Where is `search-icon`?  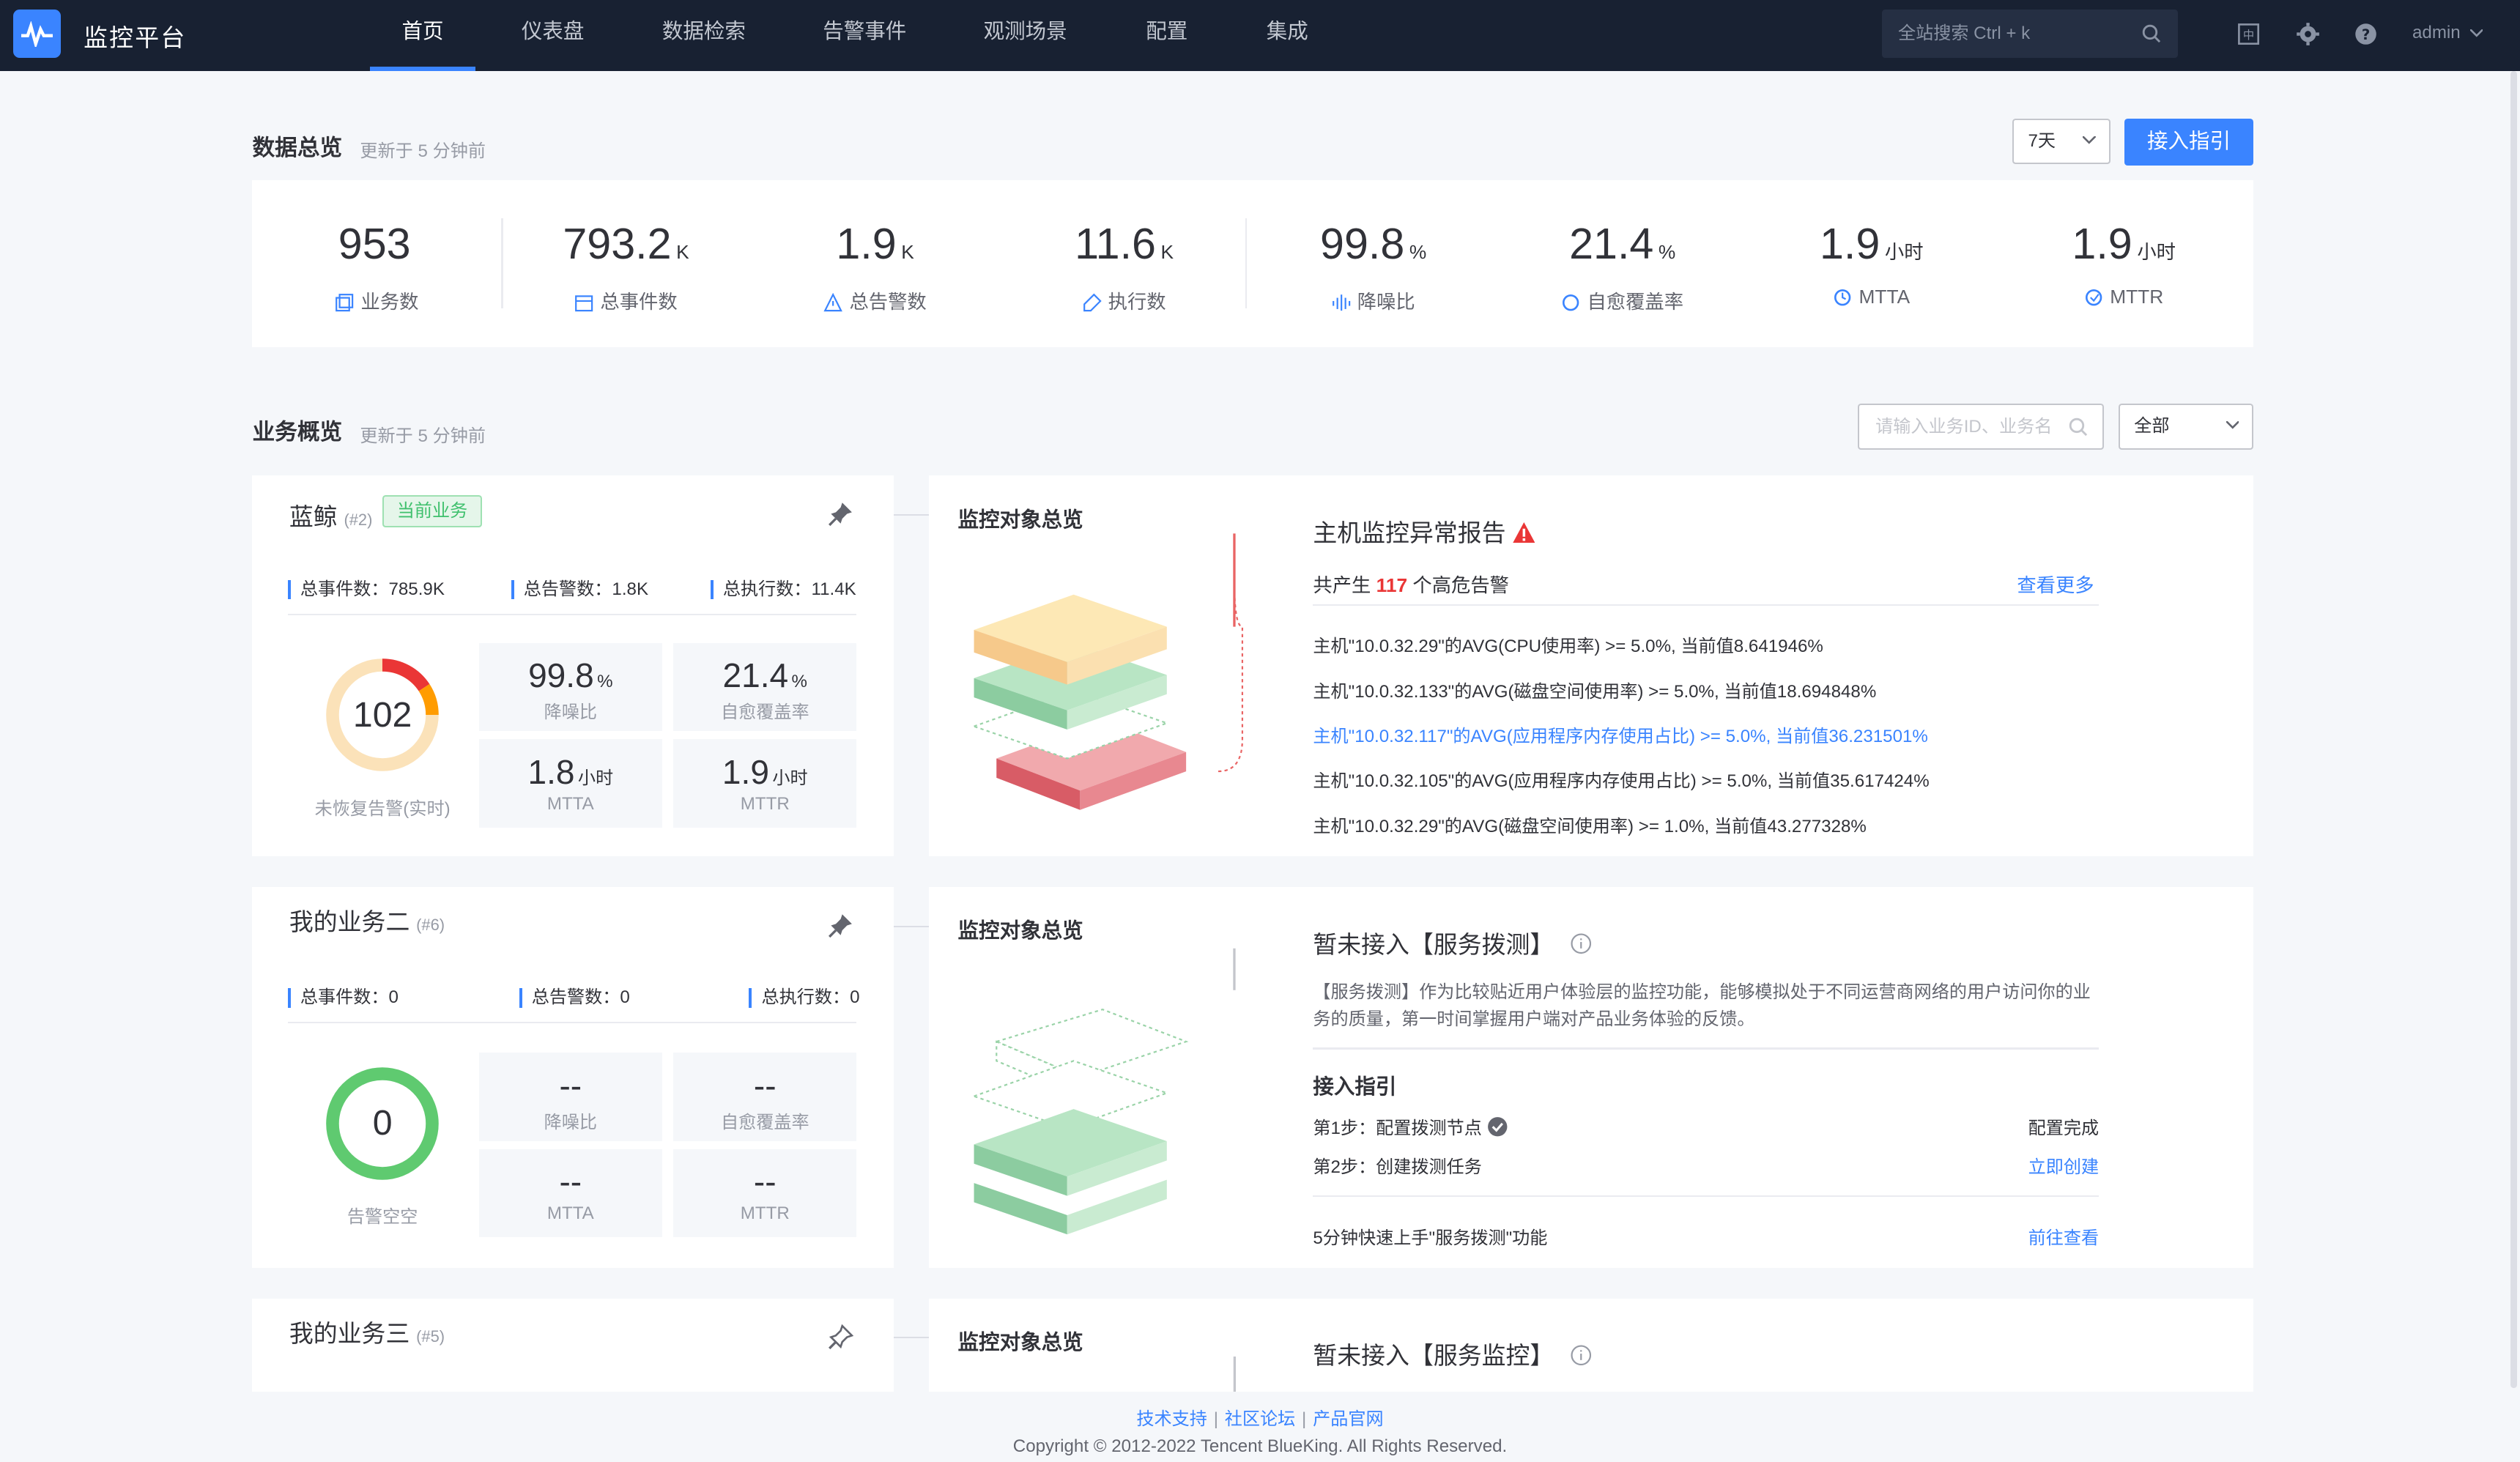 search-icon is located at coordinates (2152, 33).